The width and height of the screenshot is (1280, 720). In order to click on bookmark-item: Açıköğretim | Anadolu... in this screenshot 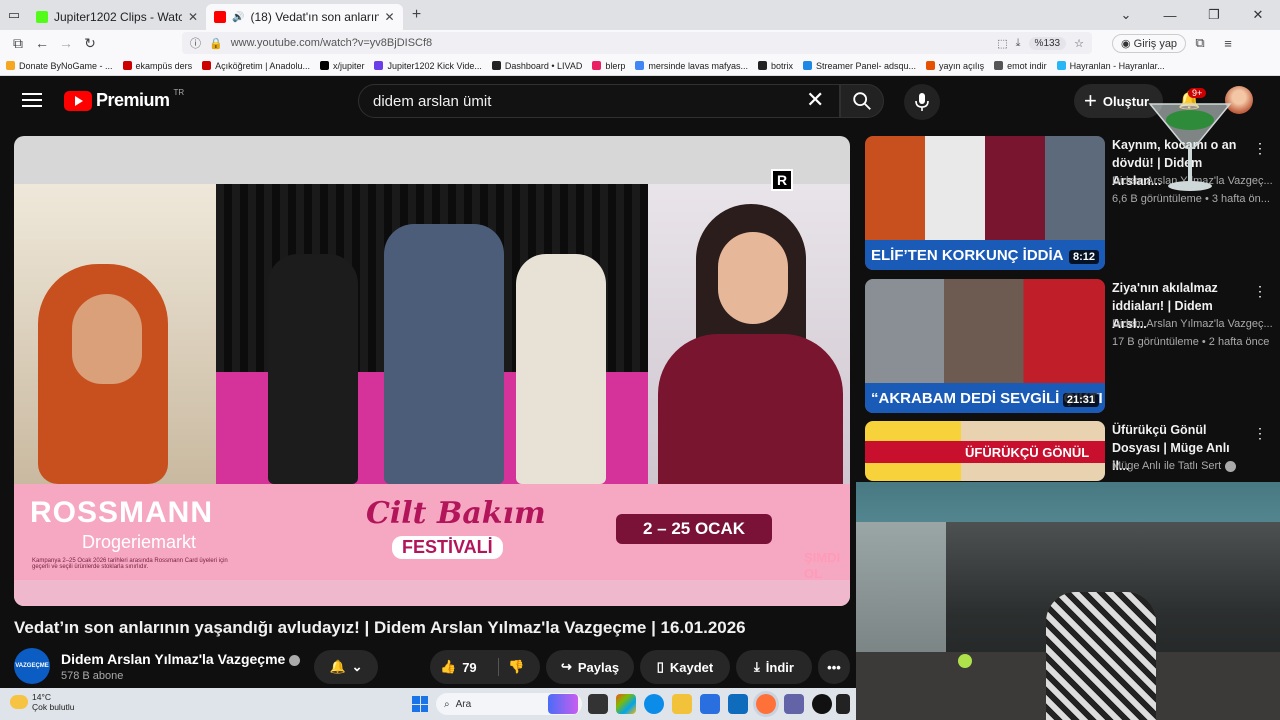, I will do `click(256, 66)`.